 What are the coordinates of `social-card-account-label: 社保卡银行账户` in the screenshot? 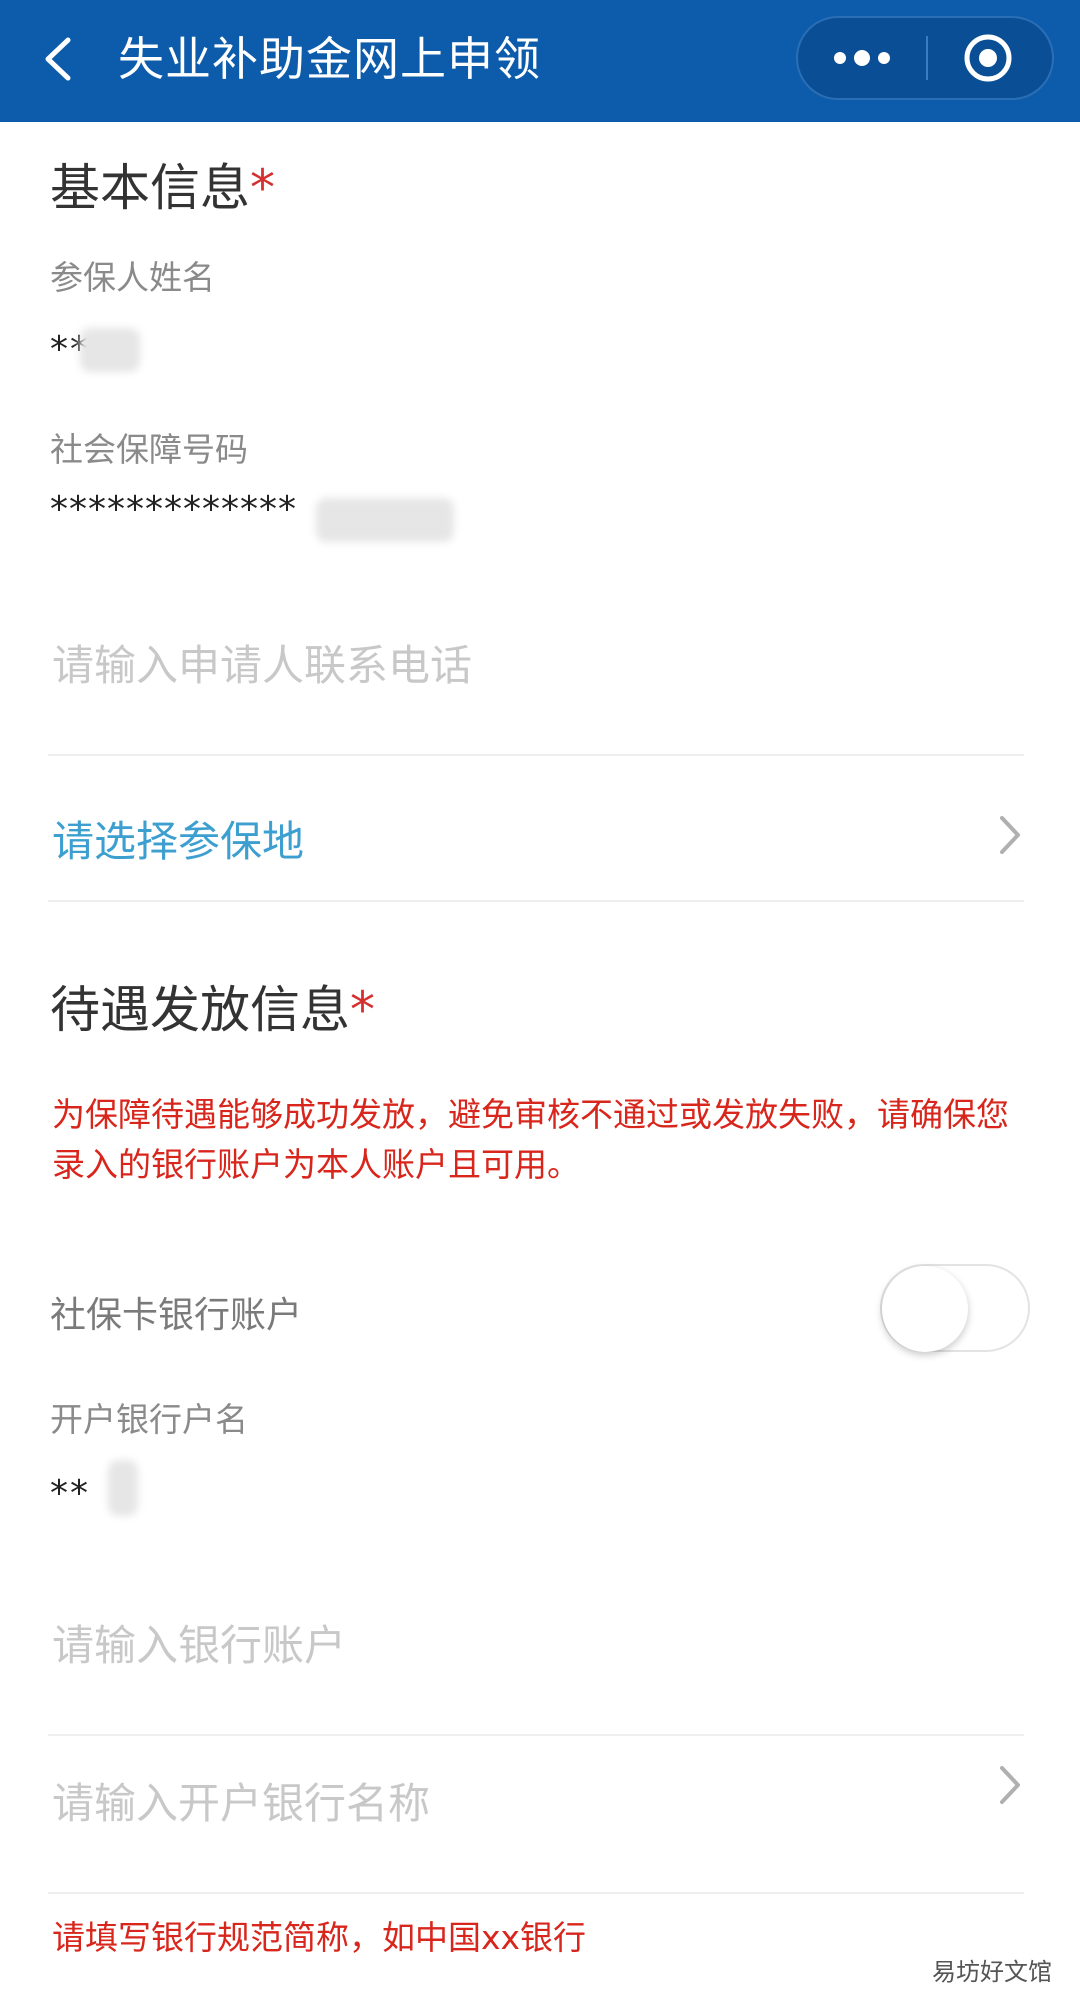 It's located at (176, 1315).